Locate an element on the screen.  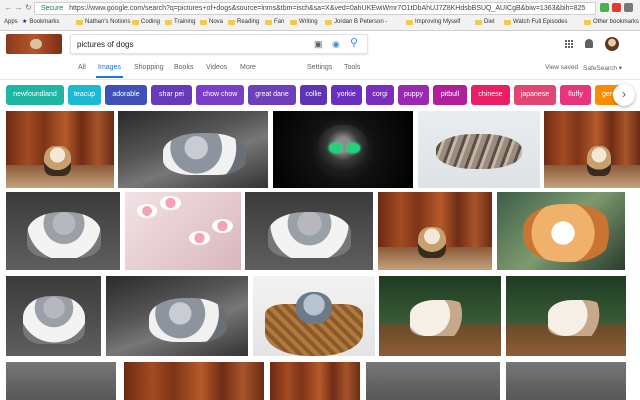
search-icon: ⚲ is located at coordinates (354, 43).